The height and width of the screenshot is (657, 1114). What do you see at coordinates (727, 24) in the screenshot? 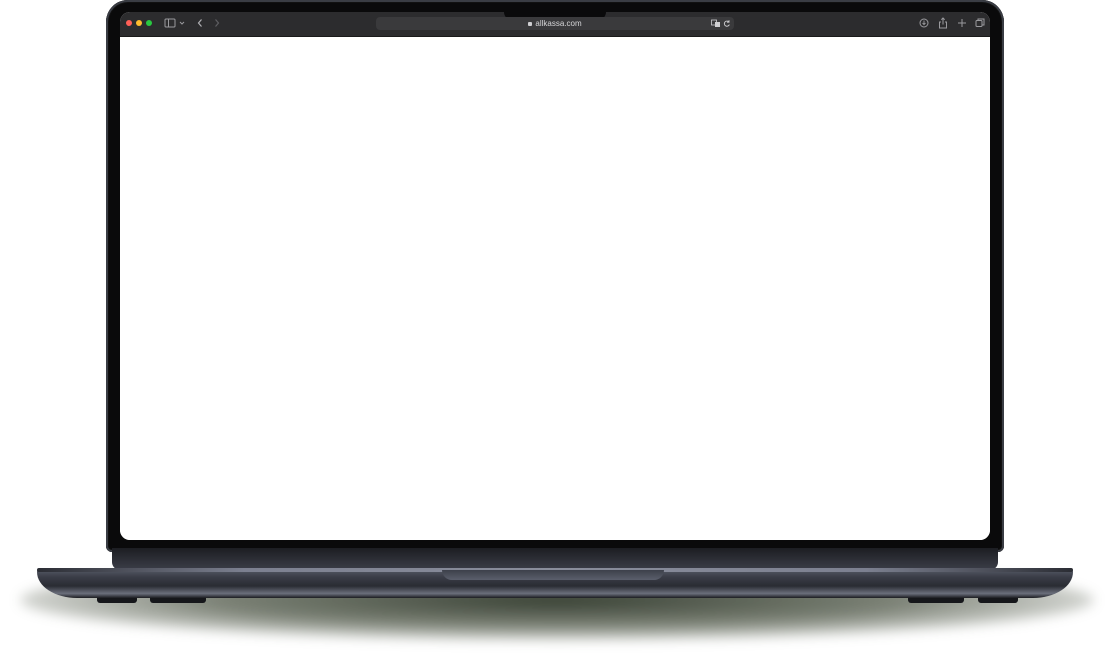
I see `reload-icon` at bounding box center [727, 24].